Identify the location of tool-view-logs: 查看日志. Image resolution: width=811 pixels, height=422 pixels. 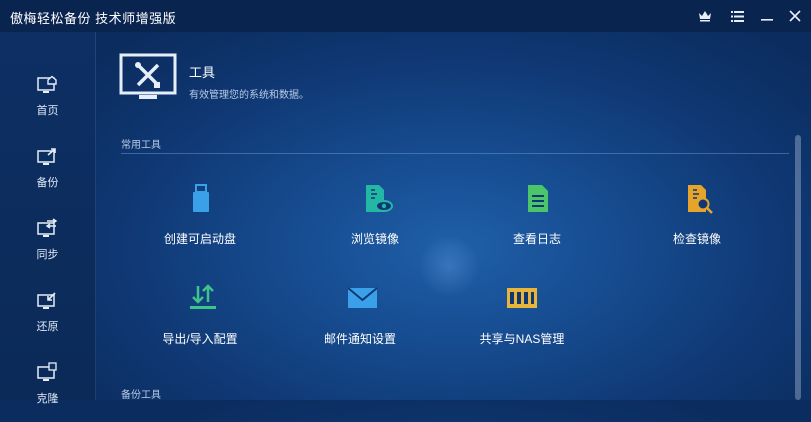
(537, 219).